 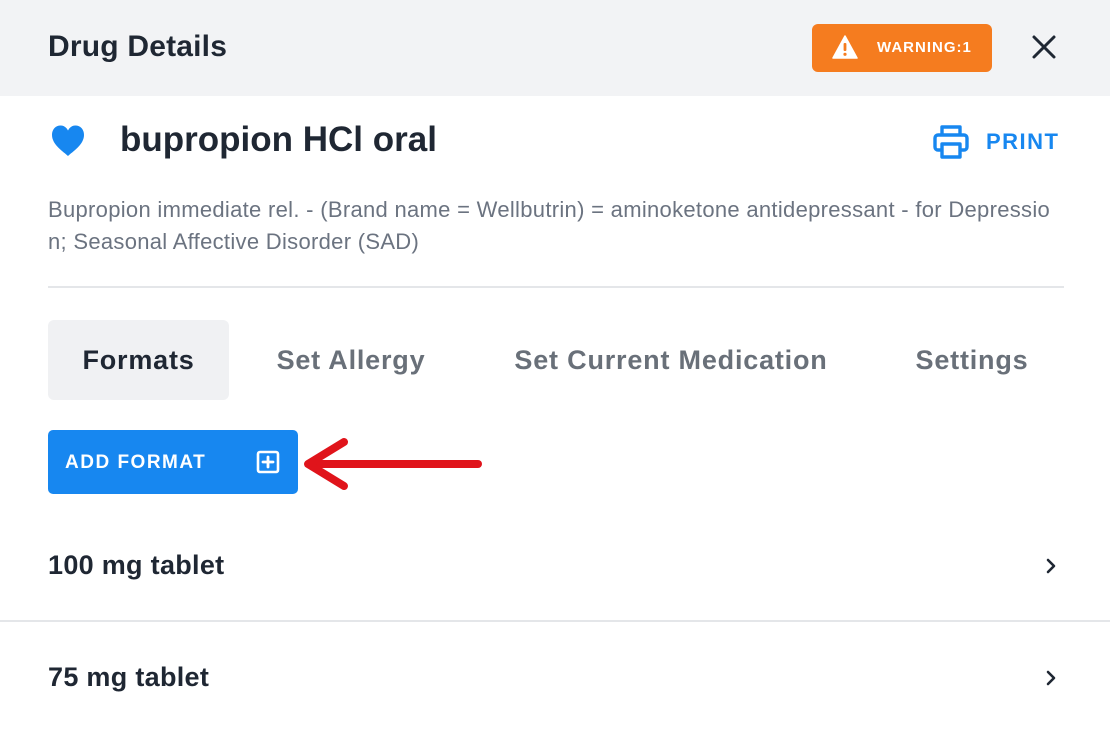 I want to click on print-button: PRINT, so click(x=1002, y=142).